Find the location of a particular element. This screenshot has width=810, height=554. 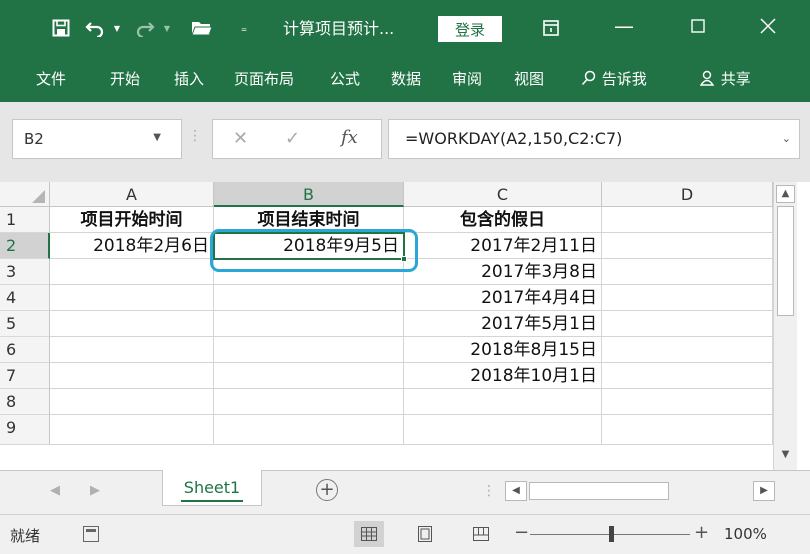

minimize-icon: — is located at coordinates (624, 26).